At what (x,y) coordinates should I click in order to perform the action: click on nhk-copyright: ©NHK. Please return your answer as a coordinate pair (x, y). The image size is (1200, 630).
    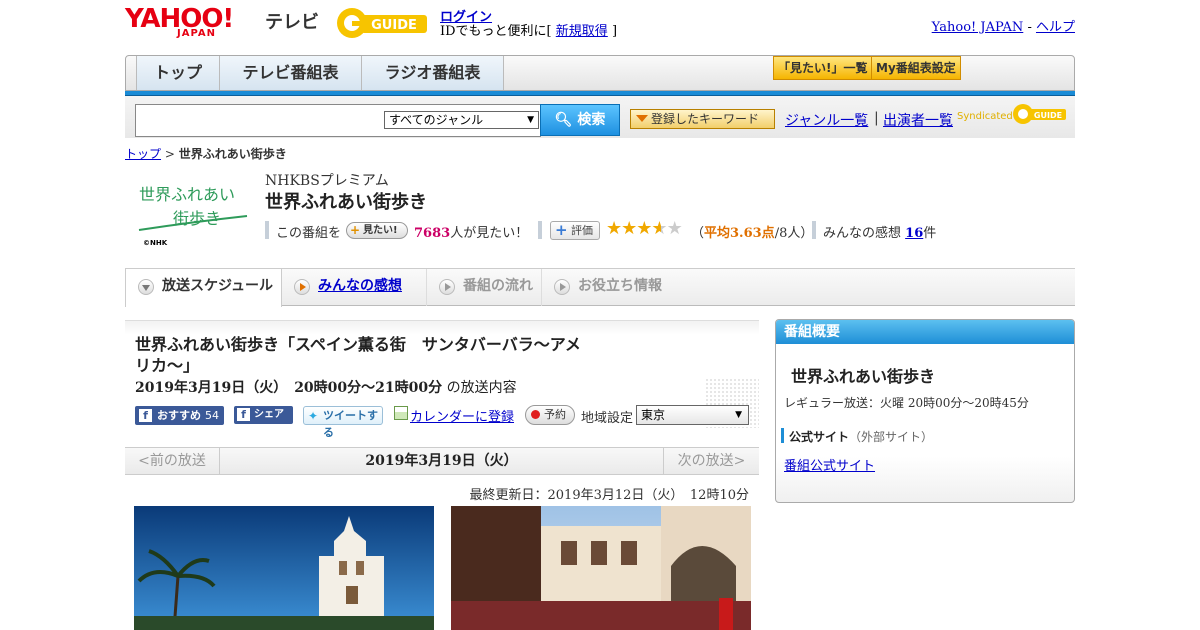
    Looking at the image, I should click on (155, 243).